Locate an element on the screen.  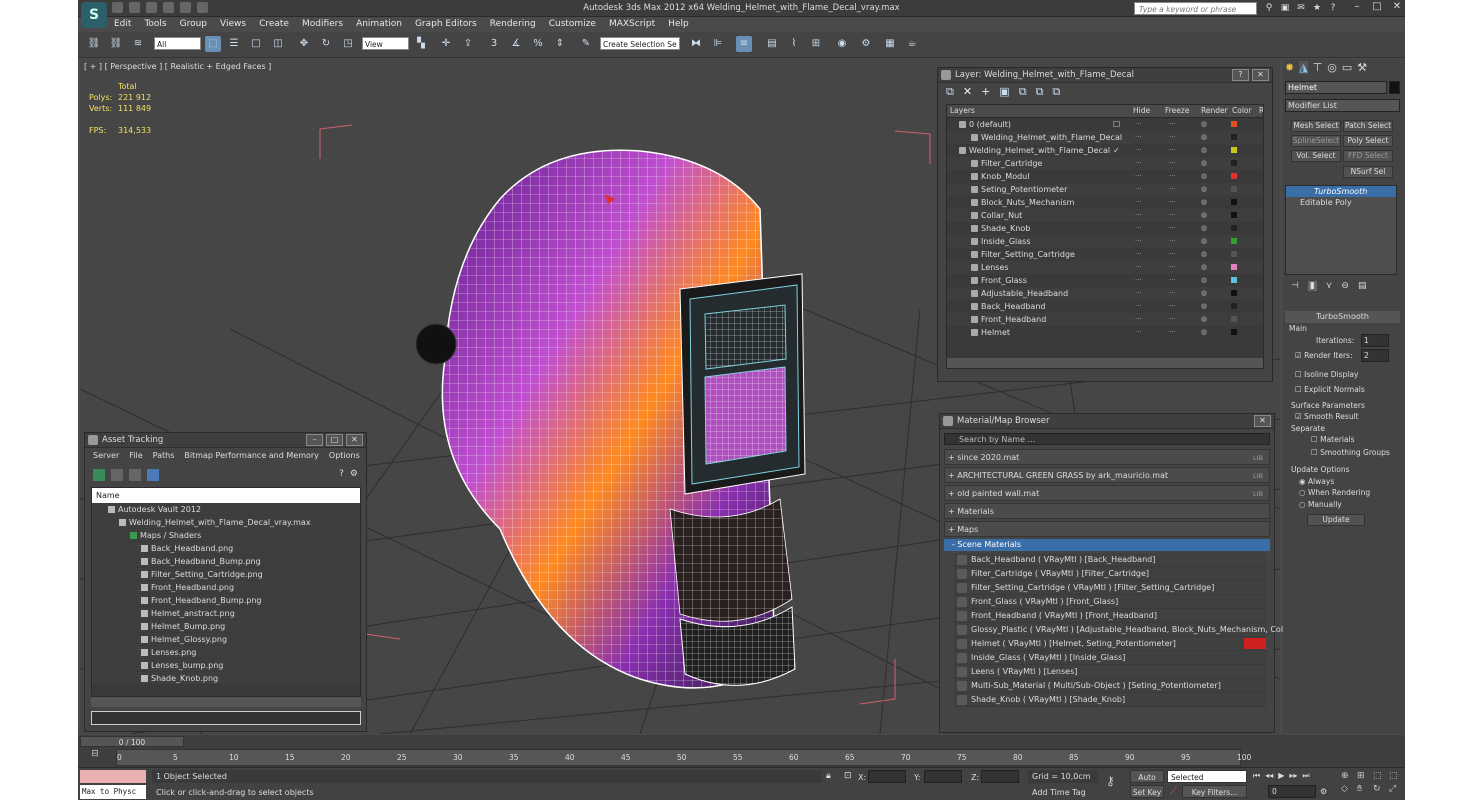
close-button: ✕ is located at coordinates (1397, 6).